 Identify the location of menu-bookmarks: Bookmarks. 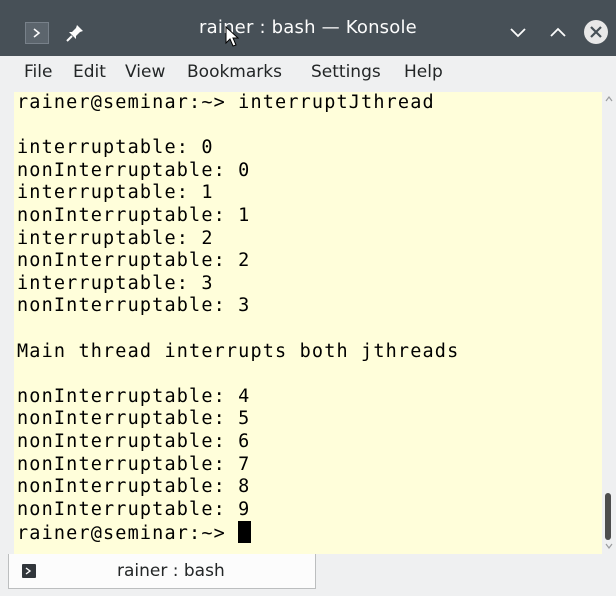
(234, 72).